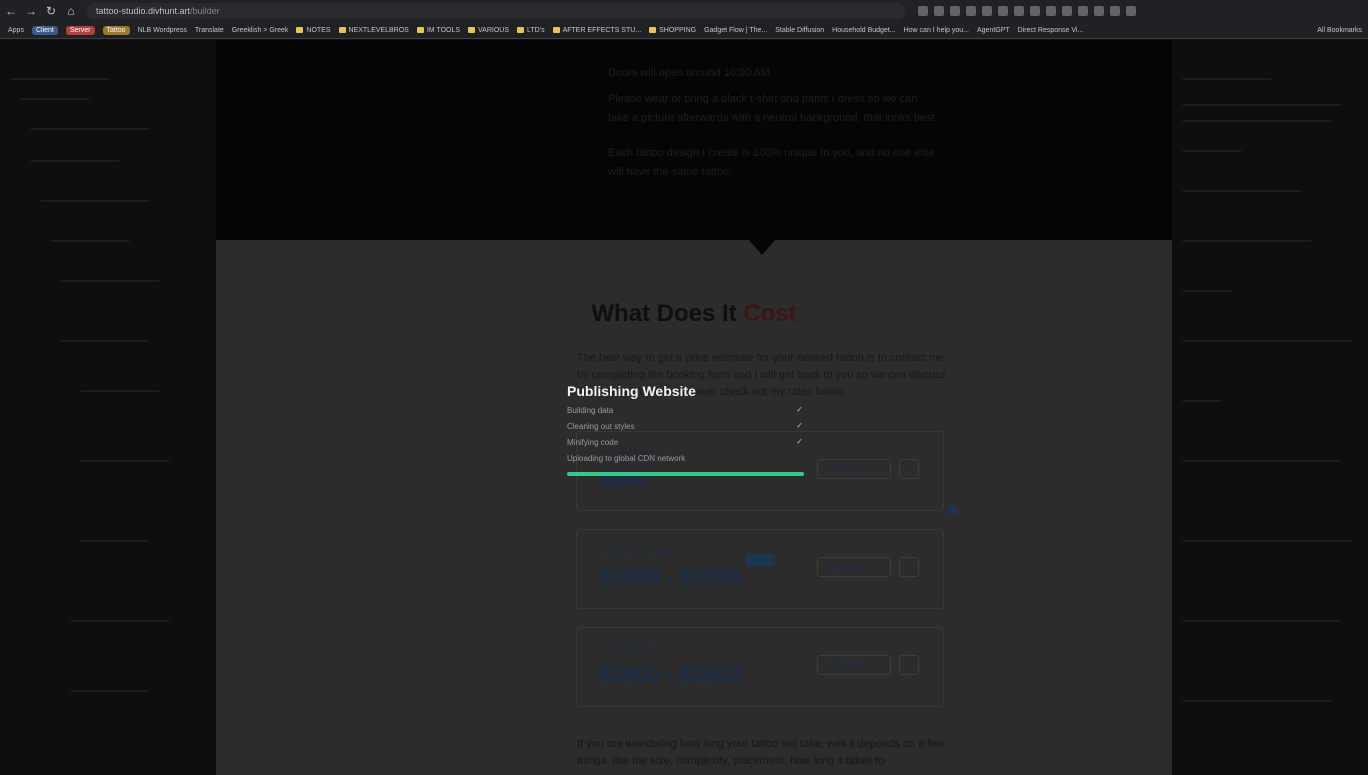  What do you see at coordinates (378, 30) in the screenshot?
I see `bookmark-label: NEXTLEVELBROS` at bounding box center [378, 30].